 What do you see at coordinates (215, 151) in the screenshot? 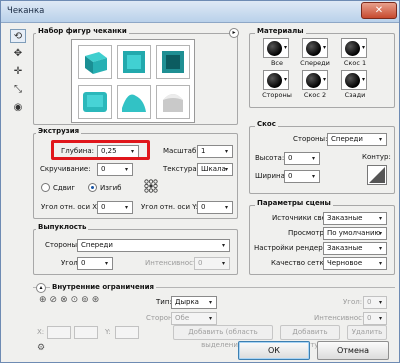
I see `scale-field: 1 ▾` at bounding box center [215, 151].